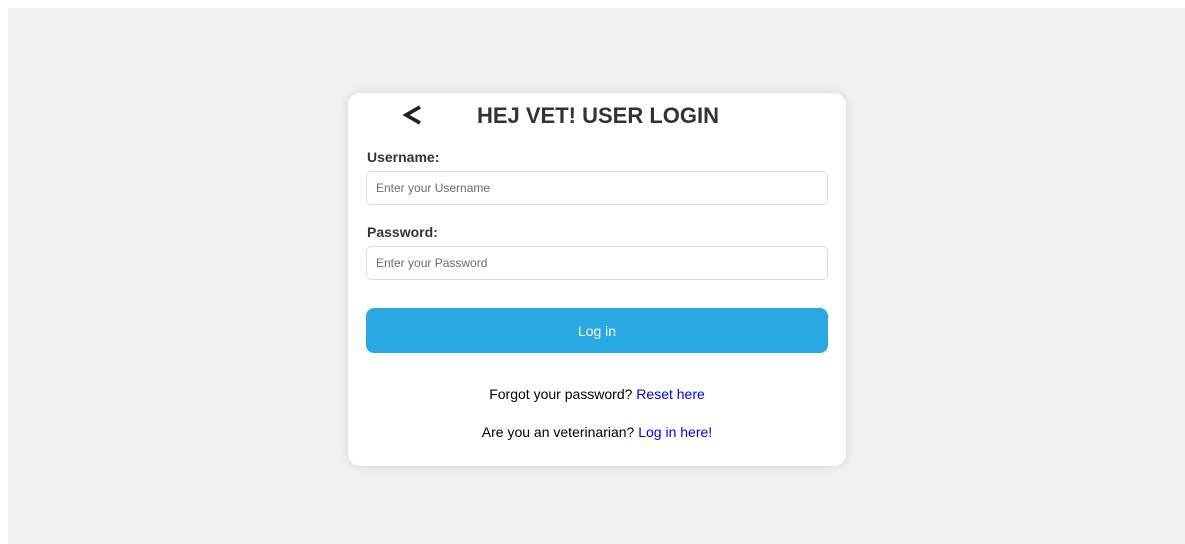 This screenshot has width=1185, height=544. What do you see at coordinates (558, 432) in the screenshot?
I see `vet-login-text: Are you an veterinarian?` at bounding box center [558, 432].